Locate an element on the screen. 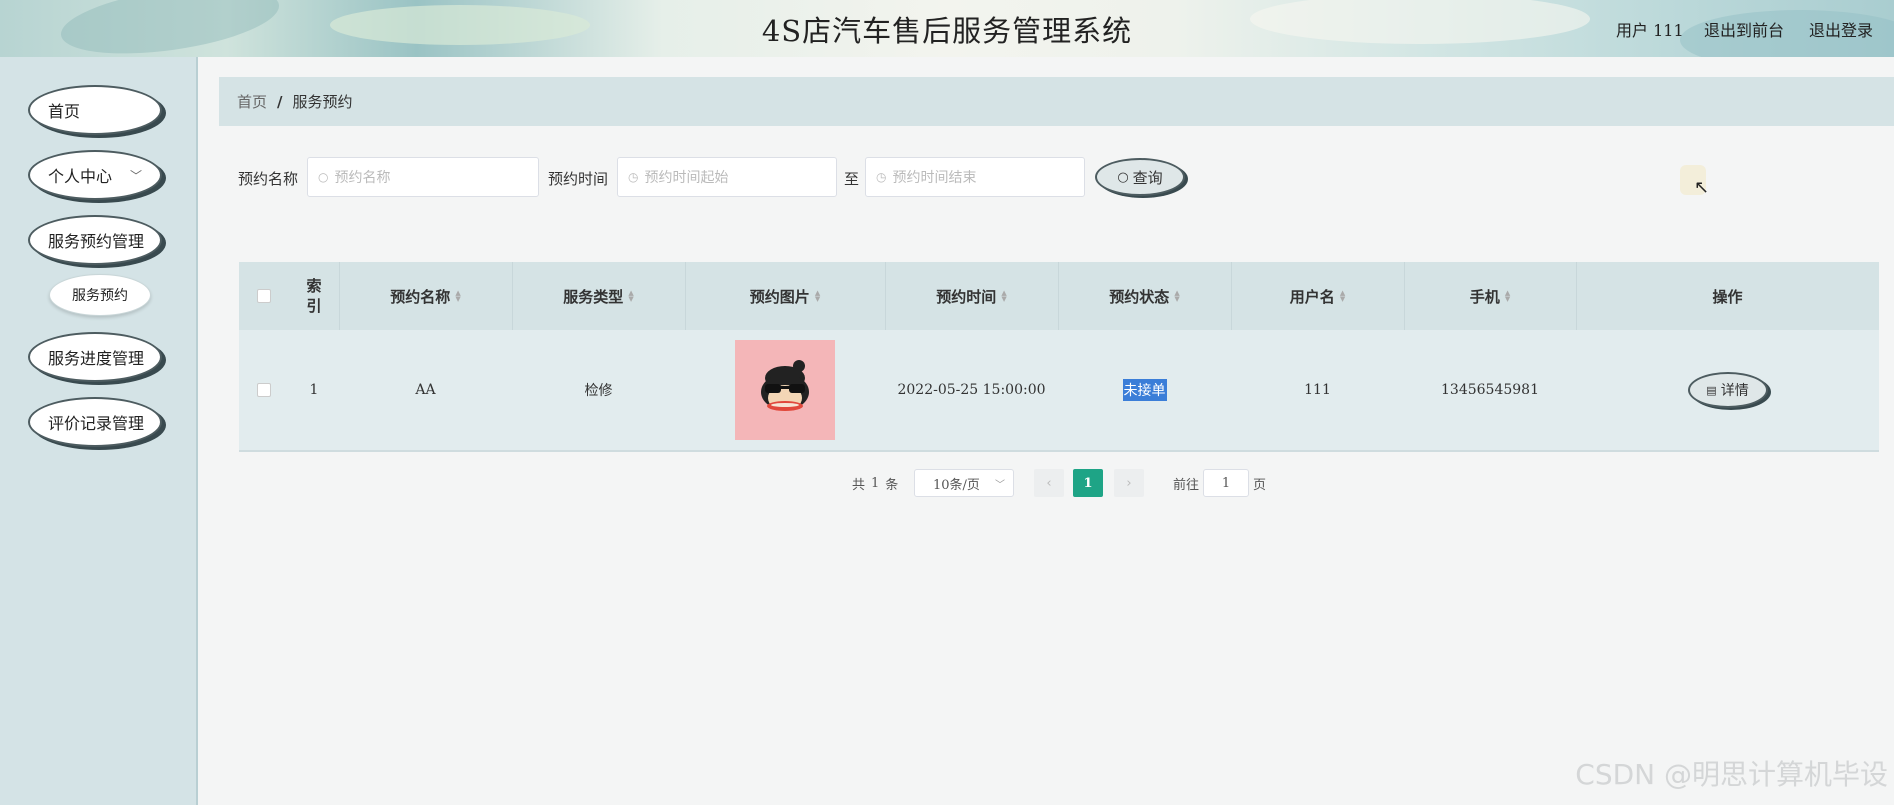 The width and height of the screenshot is (1894, 805). header-label: 预约时间 is located at coordinates (966, 296).